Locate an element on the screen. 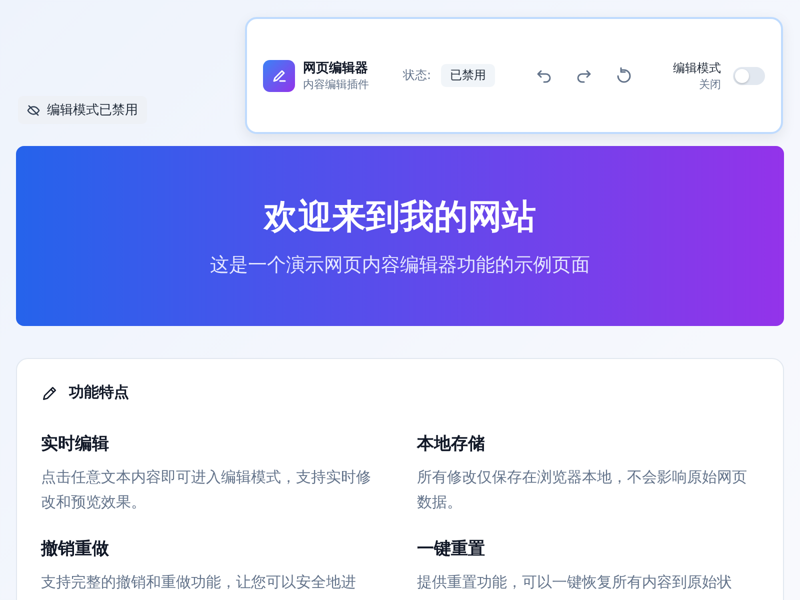 The image size is (800, 600). feature-description: 所有修改仅保存在浏览器本地，不会影响原始网页数据。 is located at coordinates (582, 490).